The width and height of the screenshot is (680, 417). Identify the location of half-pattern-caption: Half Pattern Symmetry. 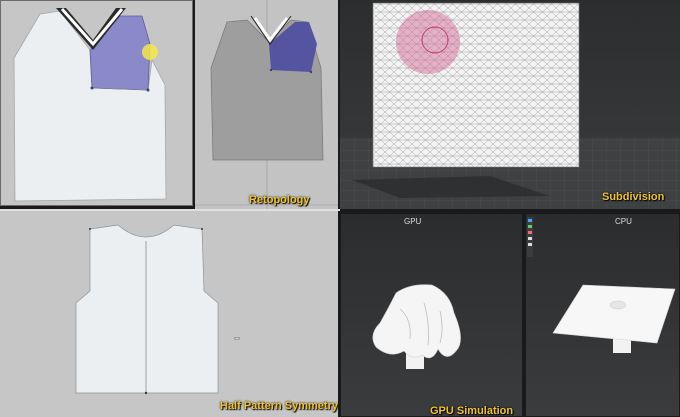
(279, 406).